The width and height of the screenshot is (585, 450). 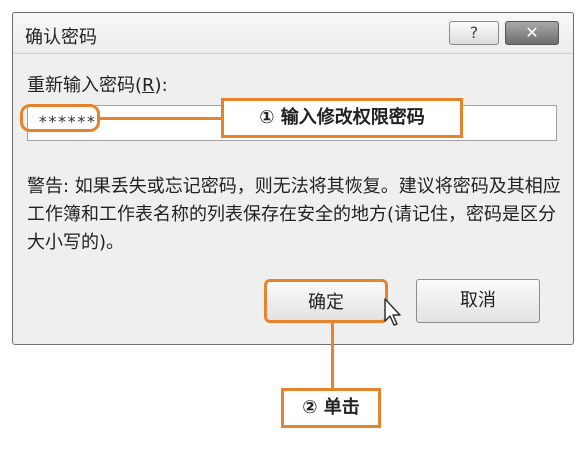 I want to click on help-button: ?, so click(x=474, y=33).